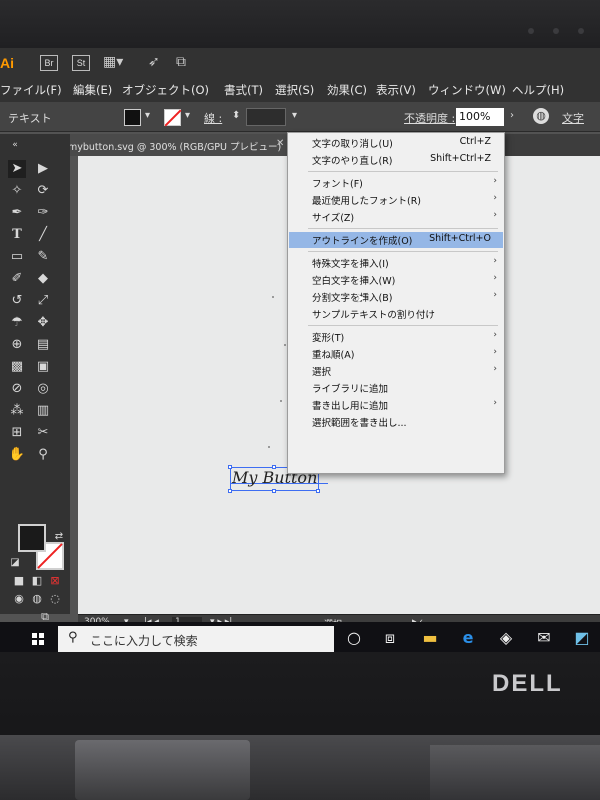  What do you see at coordinates (236, 115) in the screenshot?
I see `stroke-weight-stepper: ⬍` at bounding box center [236, 115].